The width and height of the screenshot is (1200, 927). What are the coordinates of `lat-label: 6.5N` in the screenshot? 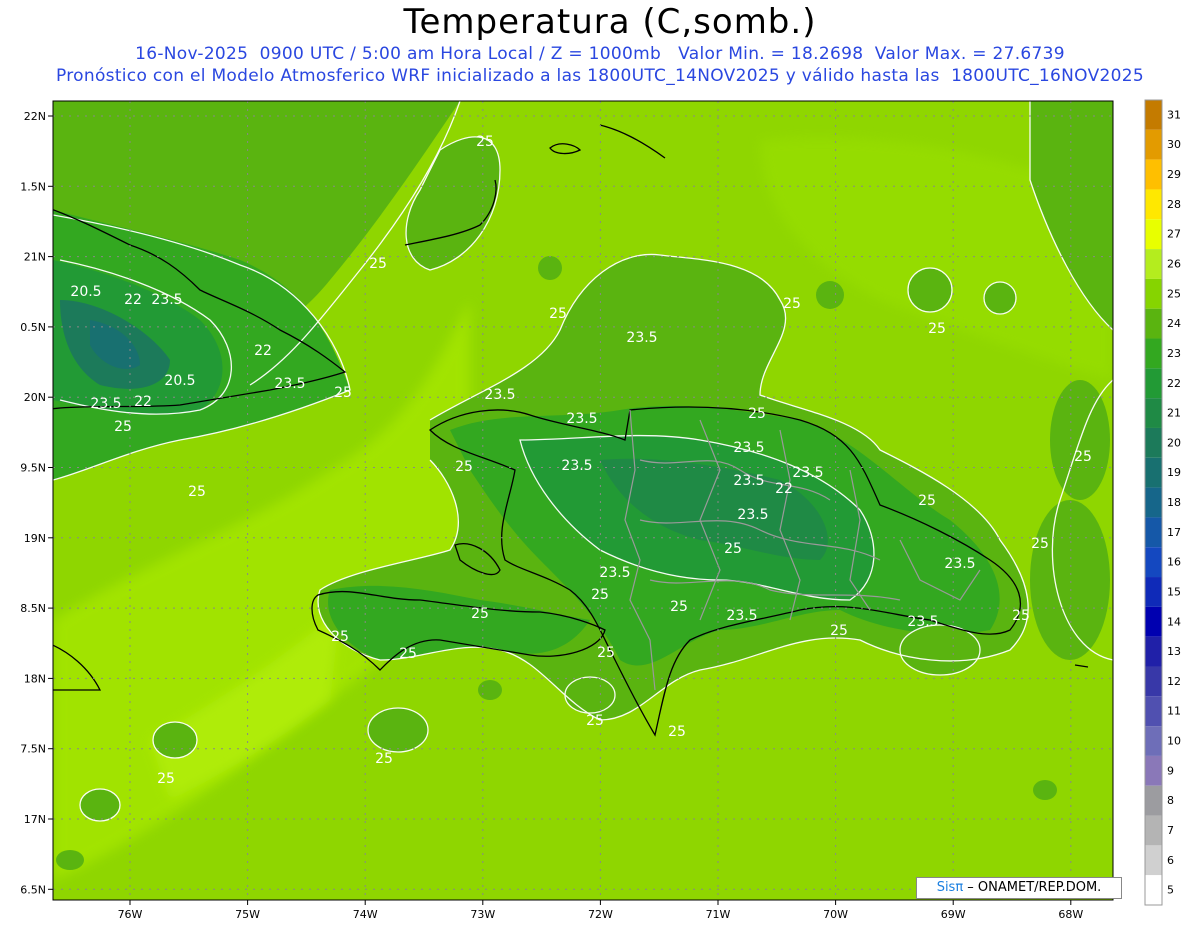 It's located at (33, 889).